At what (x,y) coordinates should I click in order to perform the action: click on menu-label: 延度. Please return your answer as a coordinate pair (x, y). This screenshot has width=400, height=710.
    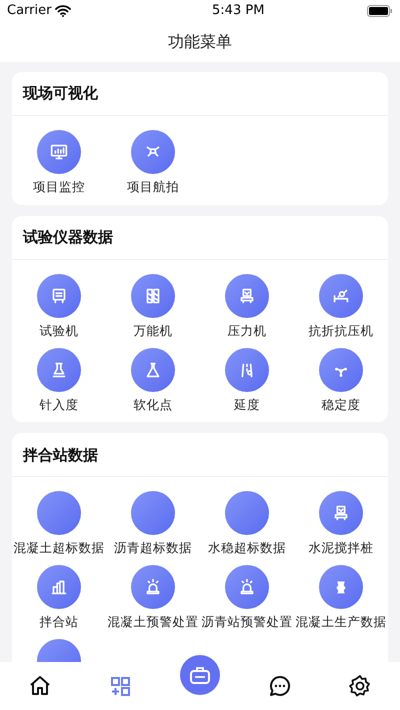
    Looking at the image, I should click on (247, 405).